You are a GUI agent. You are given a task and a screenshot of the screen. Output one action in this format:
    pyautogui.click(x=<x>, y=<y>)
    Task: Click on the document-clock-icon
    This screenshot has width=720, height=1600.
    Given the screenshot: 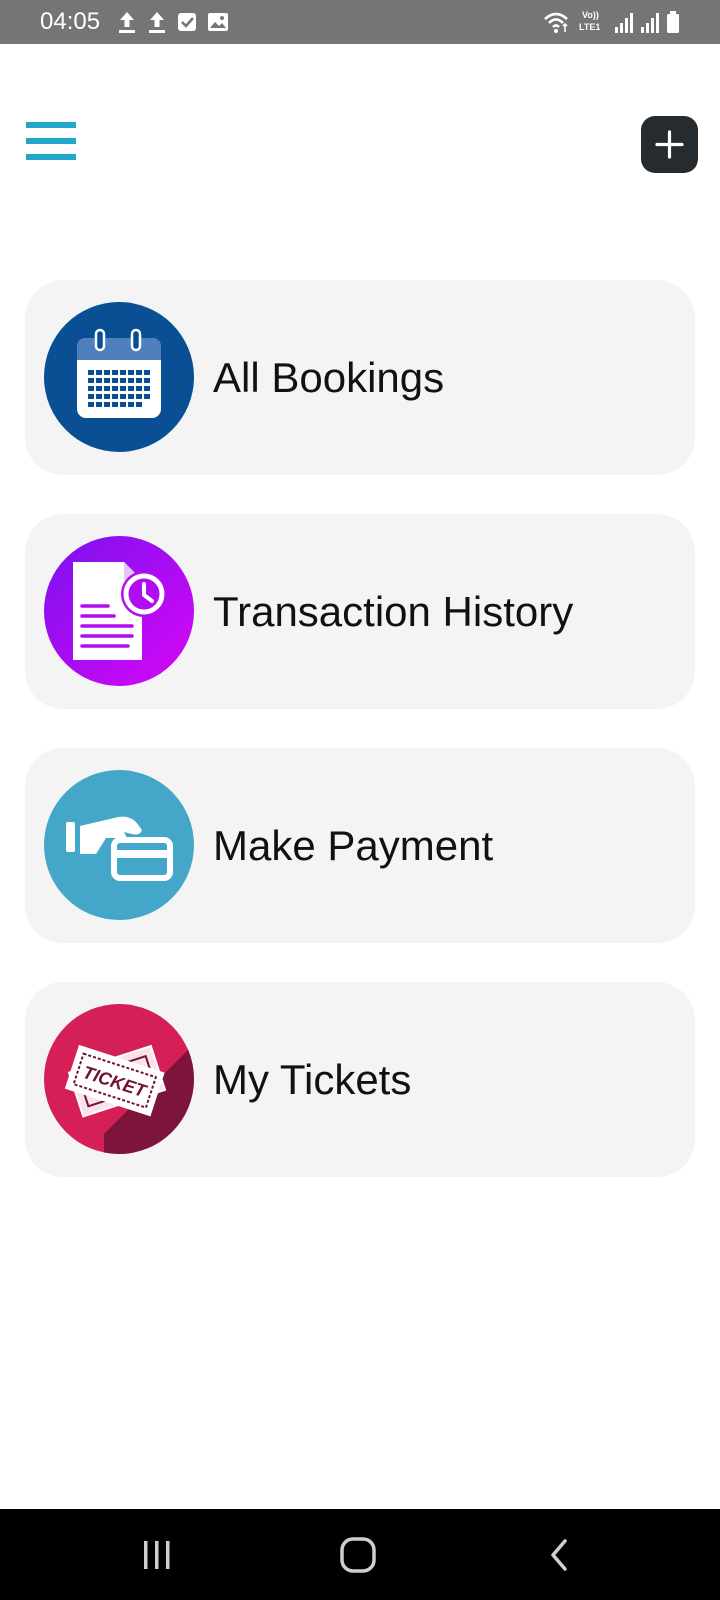 What is the action you would take?
    pyautogui.click(x=119, y=611)
    